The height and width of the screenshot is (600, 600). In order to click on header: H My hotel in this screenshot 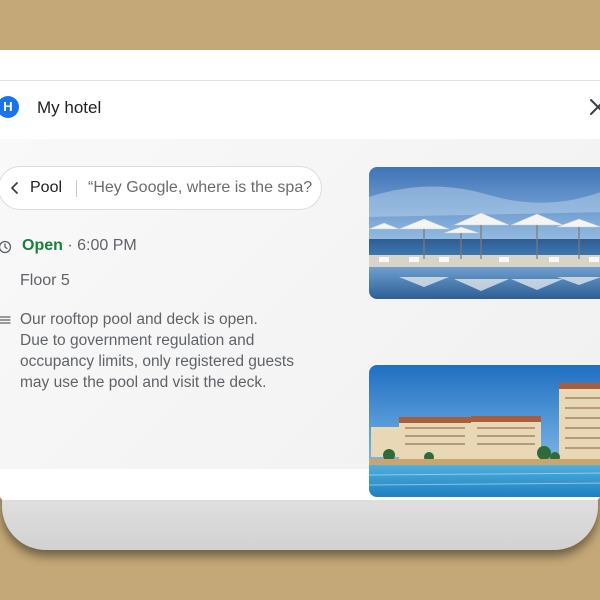, I will do `click(300, 110)`.